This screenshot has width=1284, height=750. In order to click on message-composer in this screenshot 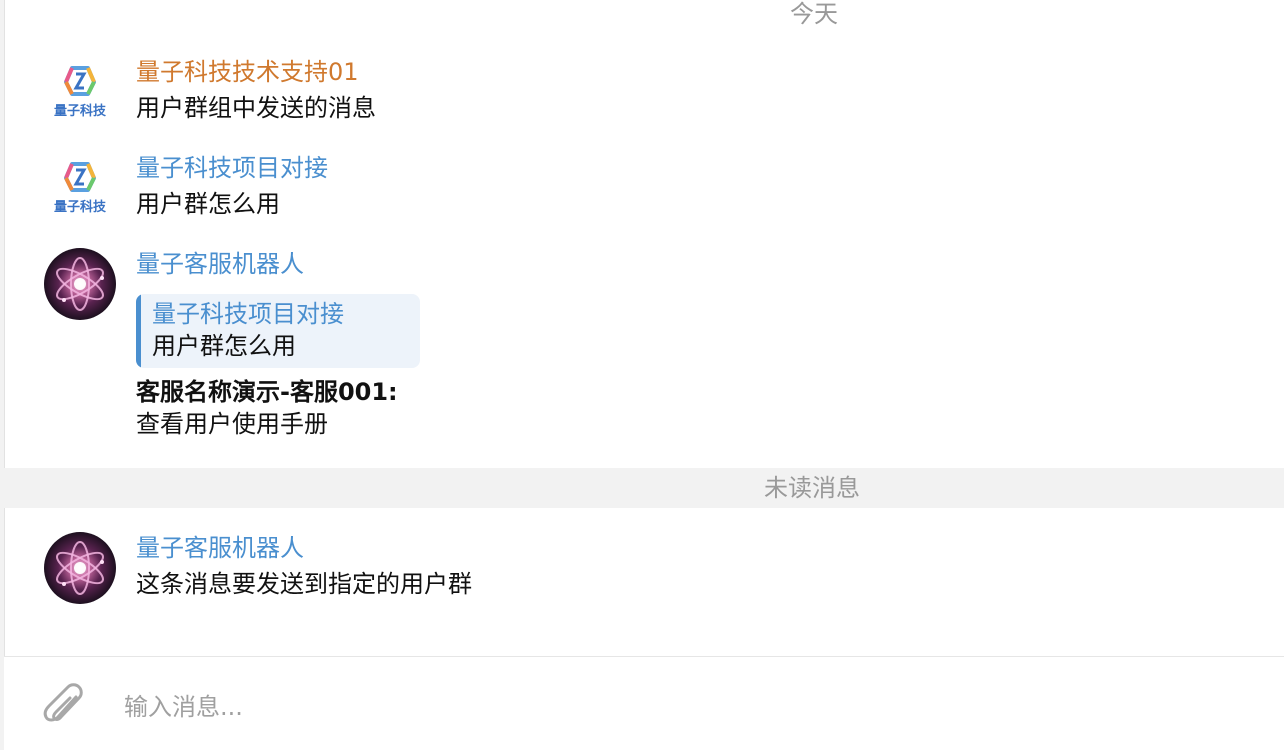, I will do `click(644, 703)`.